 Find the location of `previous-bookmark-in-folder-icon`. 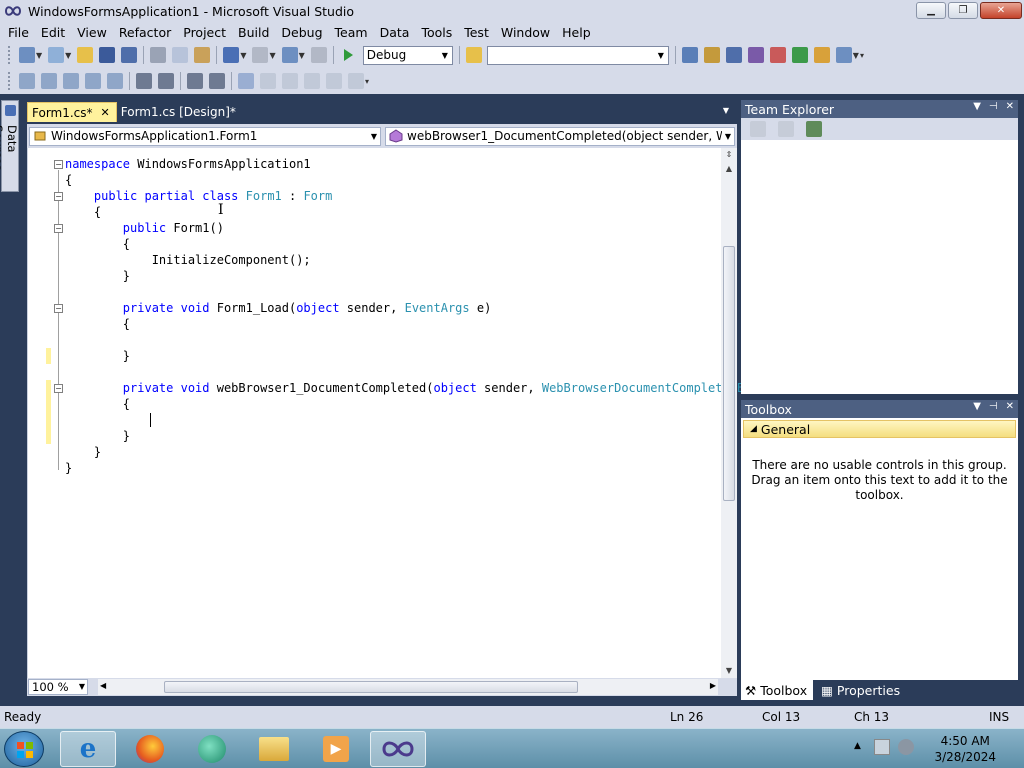

previous-bookmark-in-folder-icon is located at coordinates (312, 81).